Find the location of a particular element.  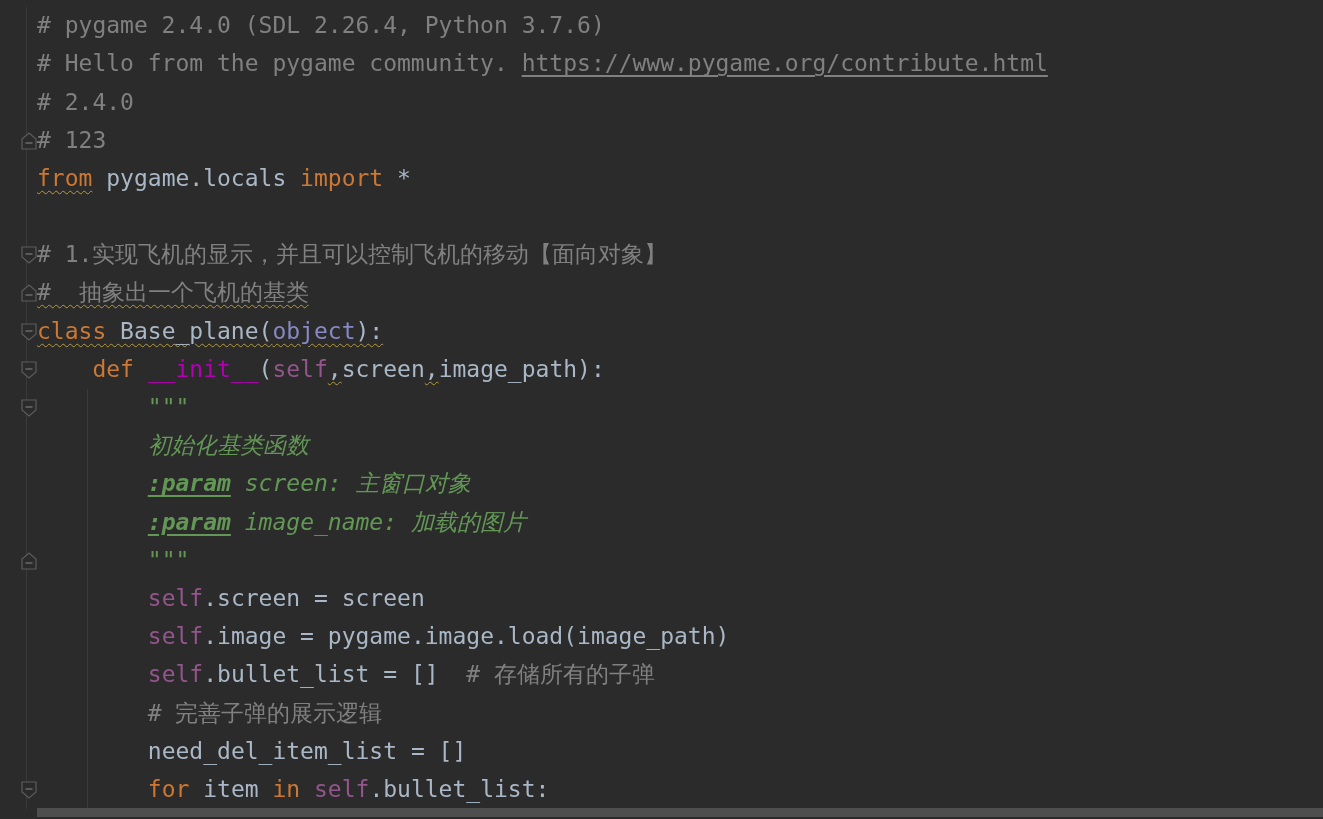

code-line: 初始化基类函数 is located at coordinates (228, 446).